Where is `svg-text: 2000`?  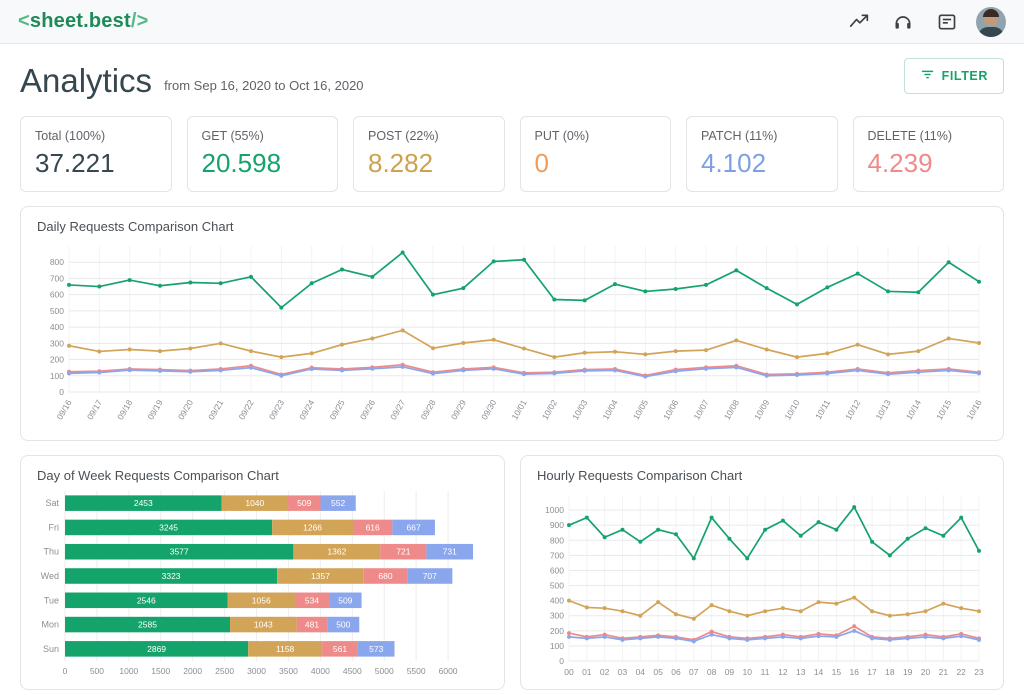 svg-text: 2000 is located at coordinates (192, 671).